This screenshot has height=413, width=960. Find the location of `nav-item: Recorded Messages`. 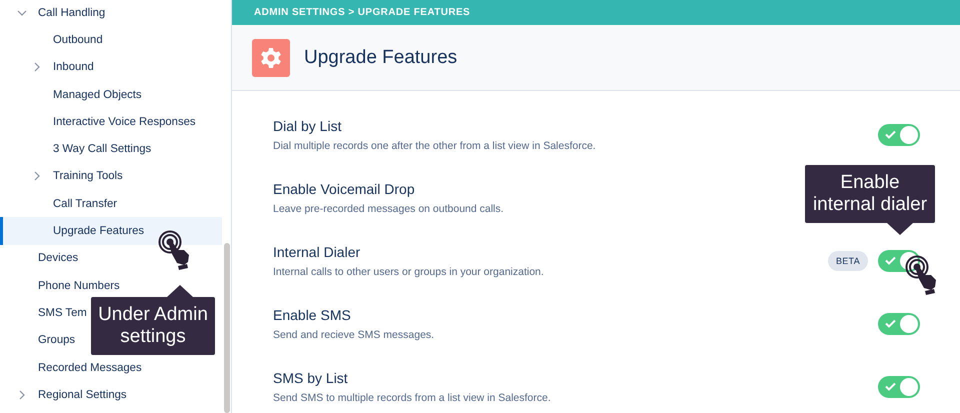

nav-item: Recorded Messages is located at coordinates (111, 368).